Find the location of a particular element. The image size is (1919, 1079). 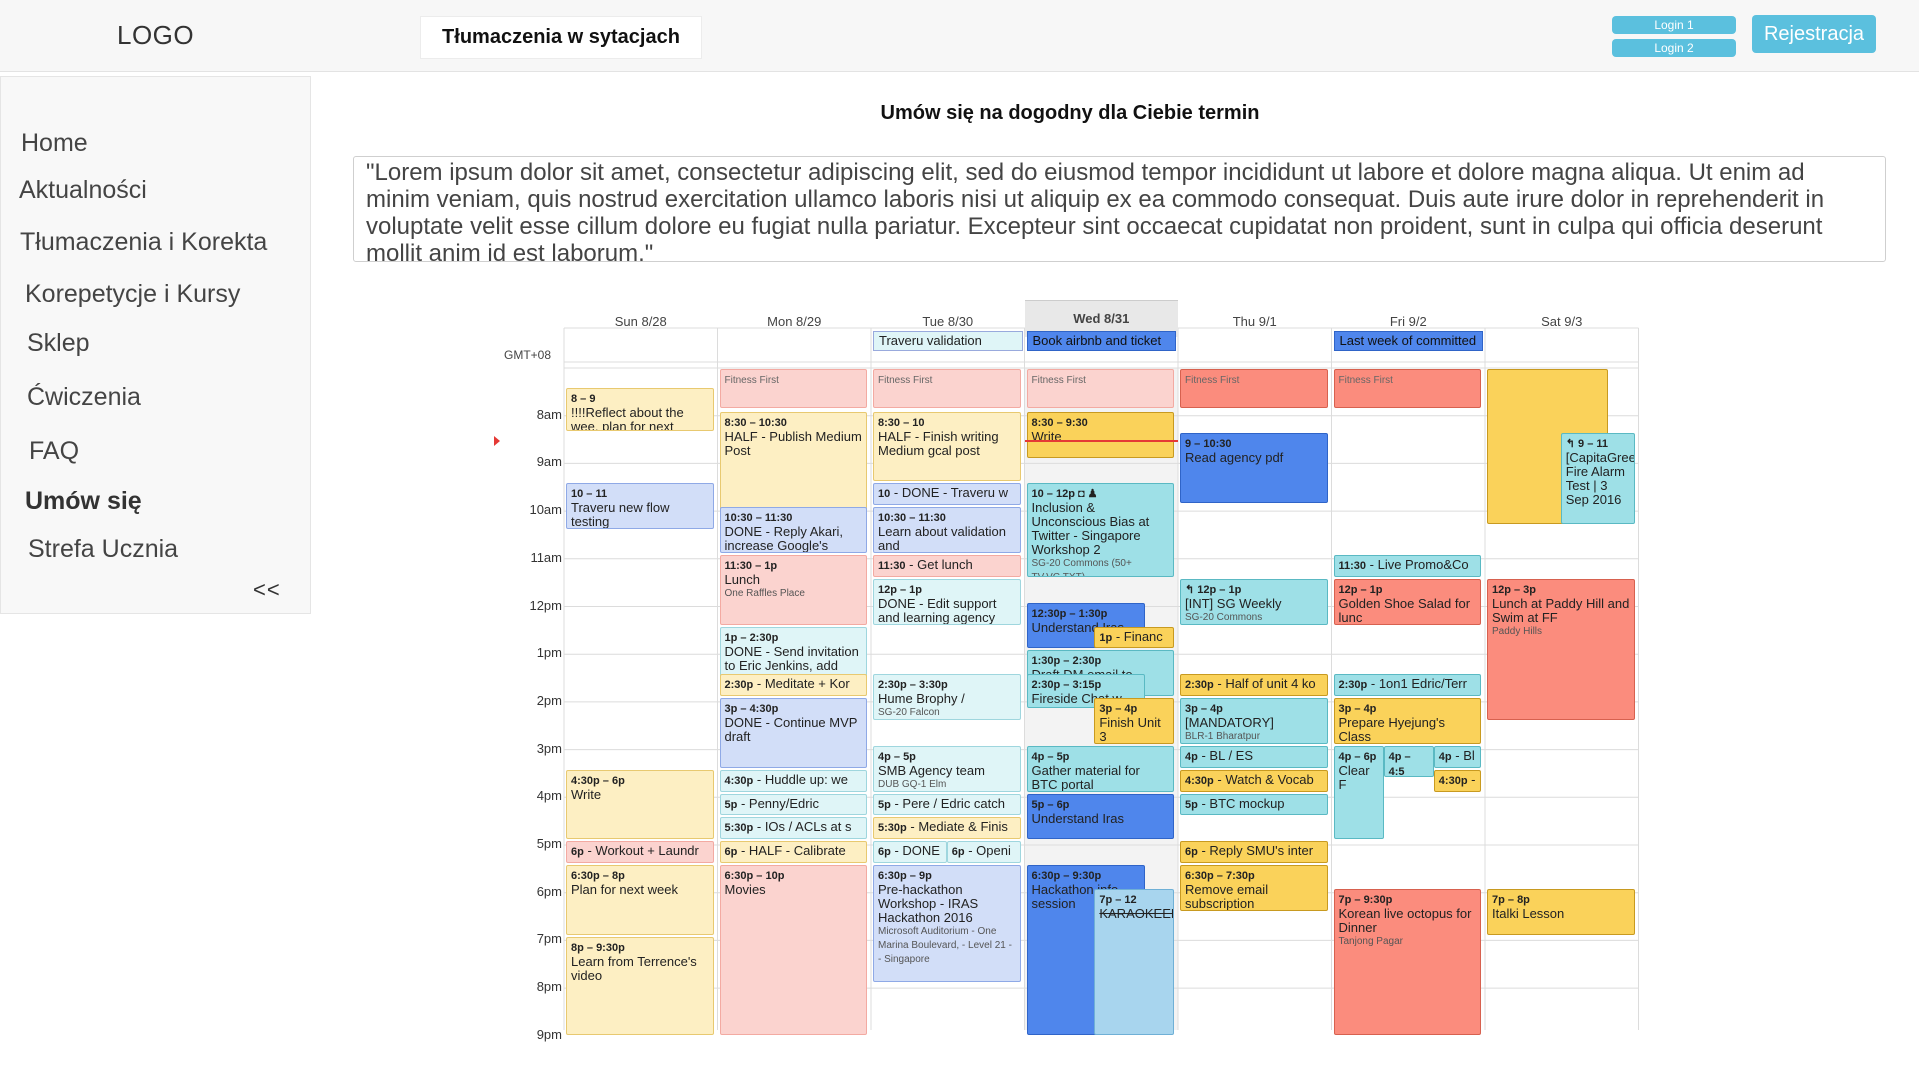

event-title: - HALF - Calibrate is located at coordinates (793, 851).